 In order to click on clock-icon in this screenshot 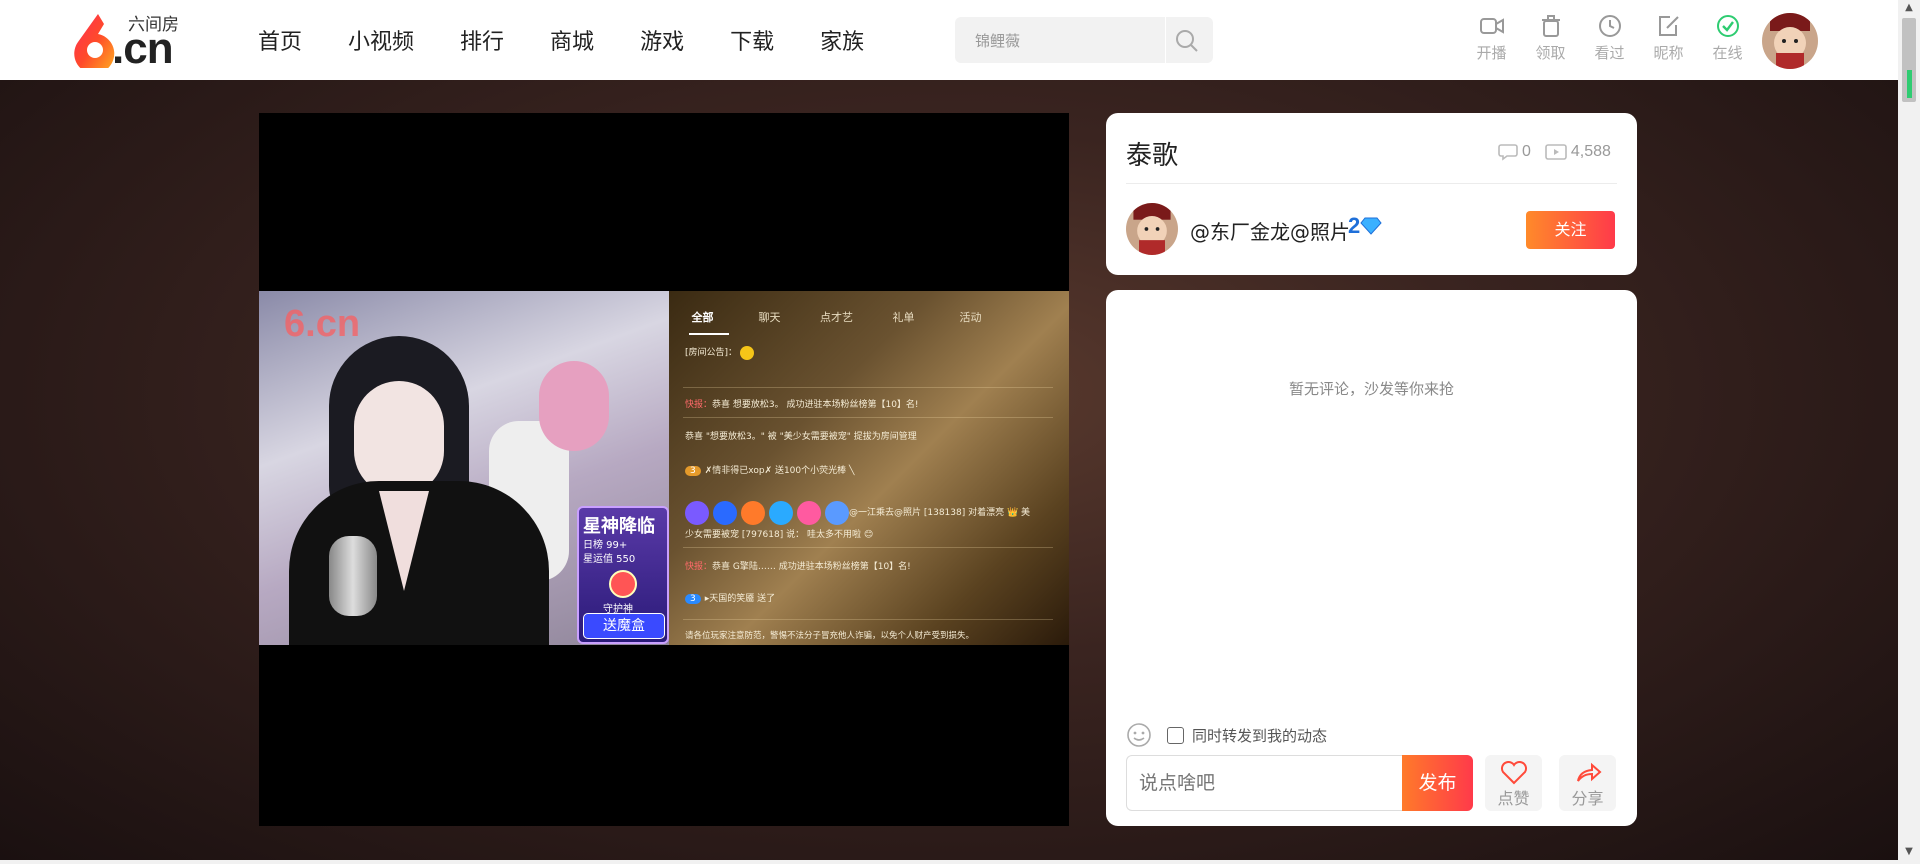, I will do `click(1609, 26)`.